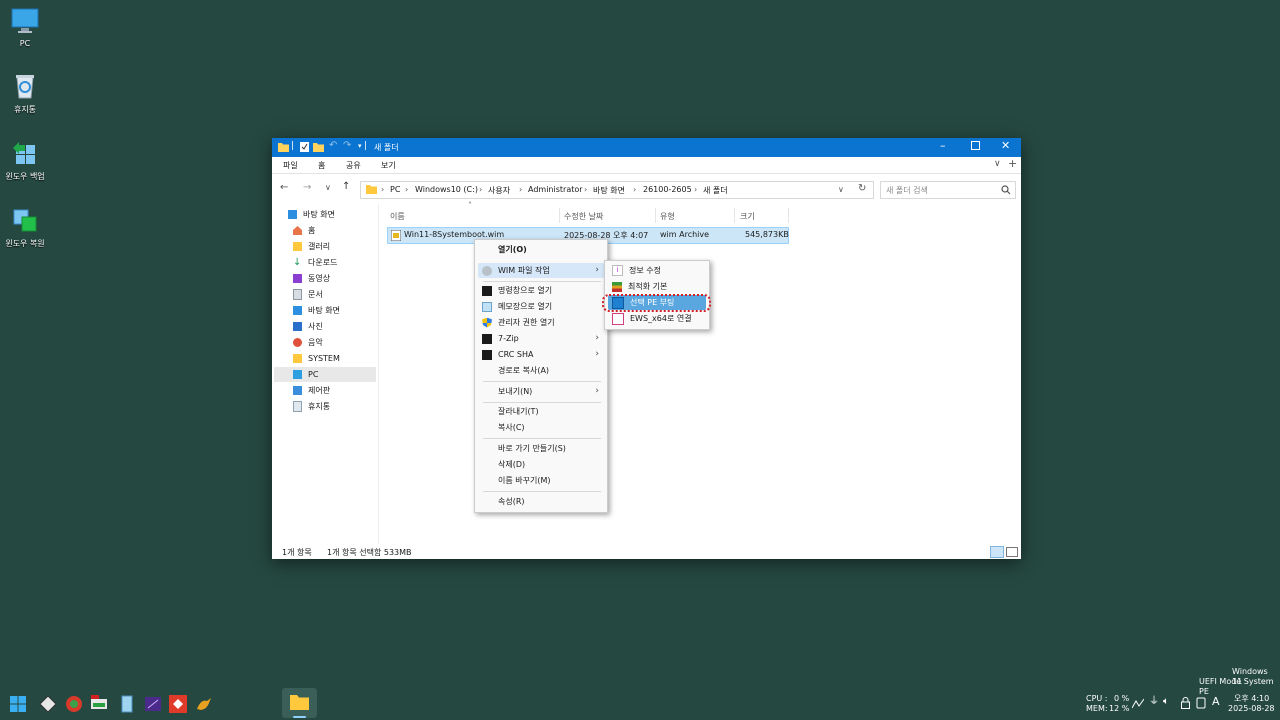 Image resolution: width=1280 pixels, height=720 pixels. What do you see at coordinates (325, 374) in the screenshot?
I see `nav-item-pc: PC` at bounding box center [325, 374].